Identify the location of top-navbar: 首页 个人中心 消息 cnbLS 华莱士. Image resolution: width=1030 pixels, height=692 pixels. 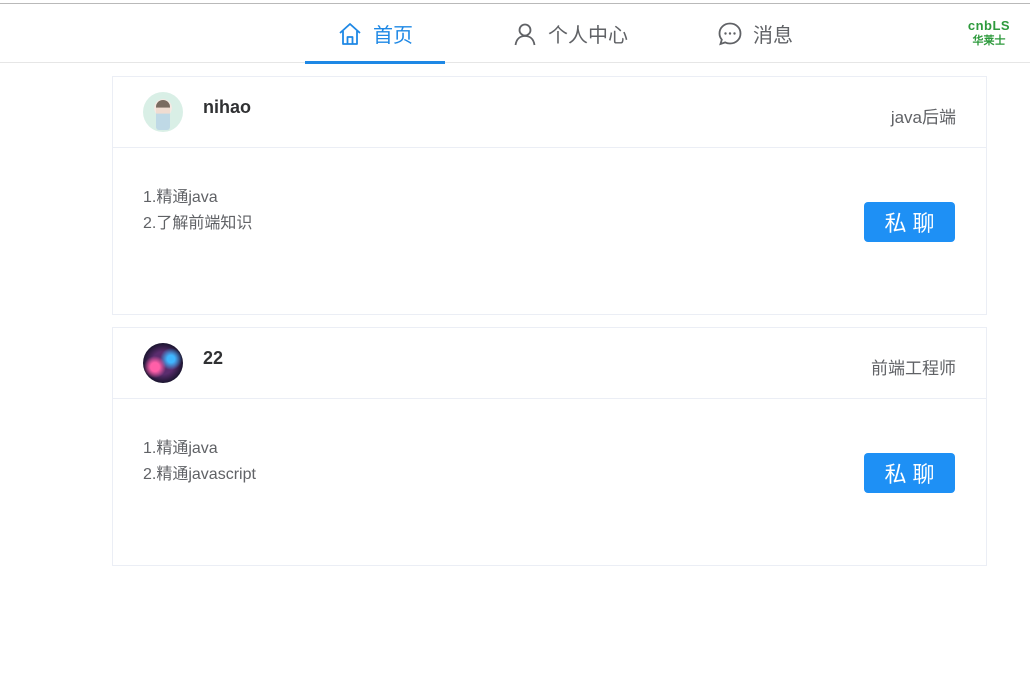
(515, 34).